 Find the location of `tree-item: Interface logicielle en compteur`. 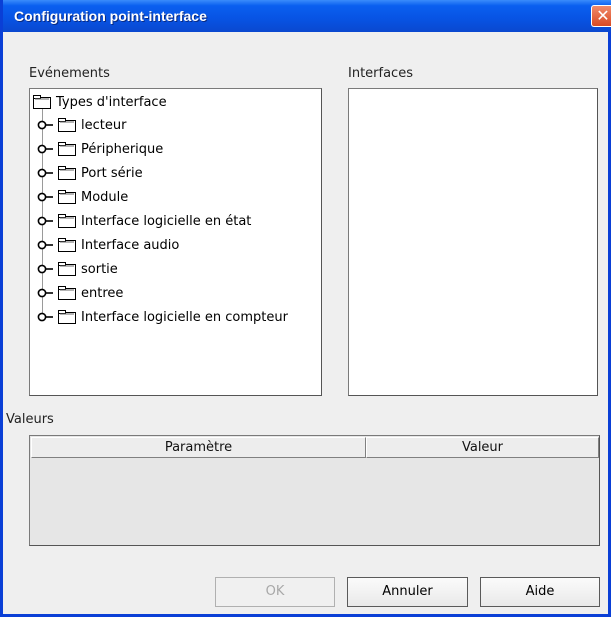

tree-item: Interface logicielle en compteur is located at coordinates (162, 317).